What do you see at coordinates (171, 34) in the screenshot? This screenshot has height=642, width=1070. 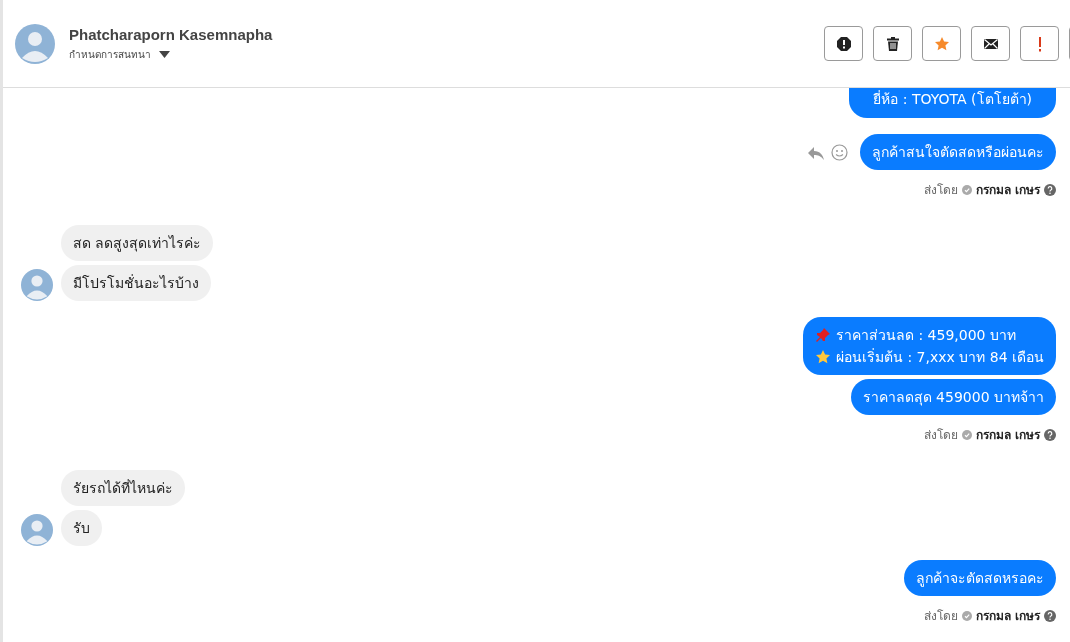 I see `contact-name: Phatcharaporn Kasemnapha` at bounding box center [171, 34].